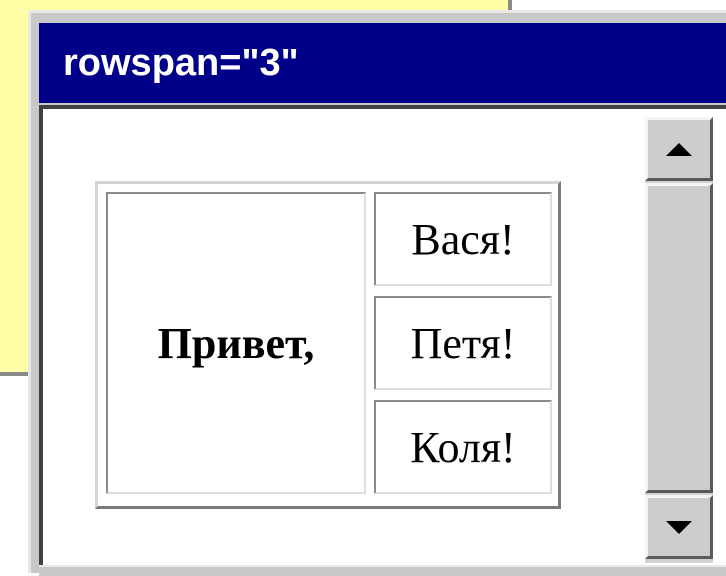  Describe the element at coordinates (463, 447) in the screenshot. I see `table-cell-row-3: Коля!` at that location.